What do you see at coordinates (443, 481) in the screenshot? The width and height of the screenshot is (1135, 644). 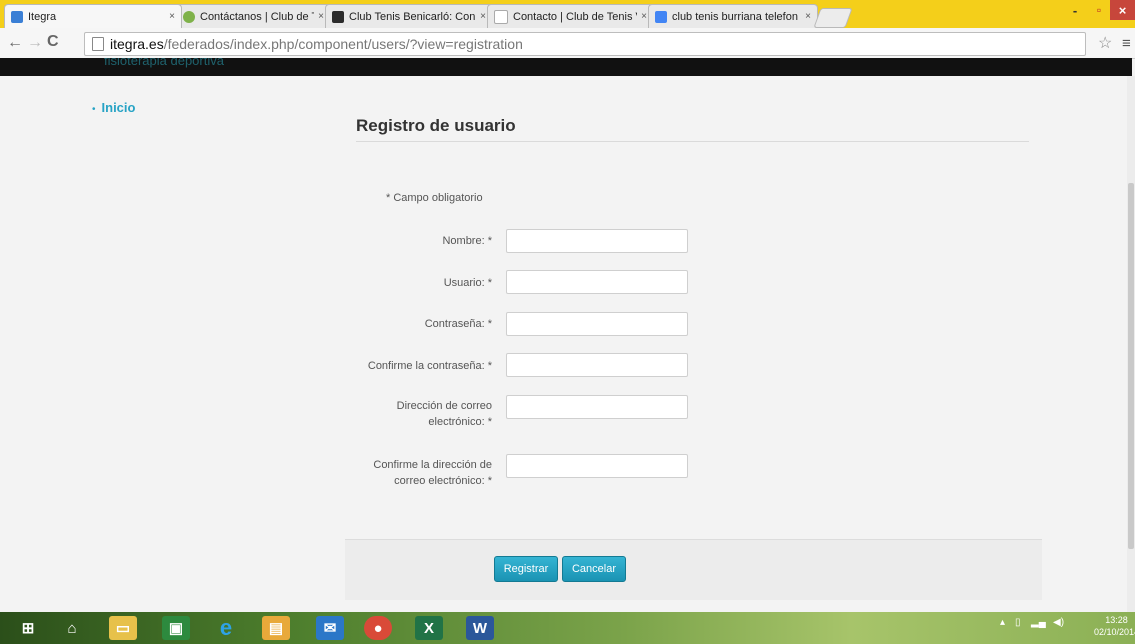 I see `confirm-email-label-line2: correo electrónico: *` at bounding box center [443, 481].